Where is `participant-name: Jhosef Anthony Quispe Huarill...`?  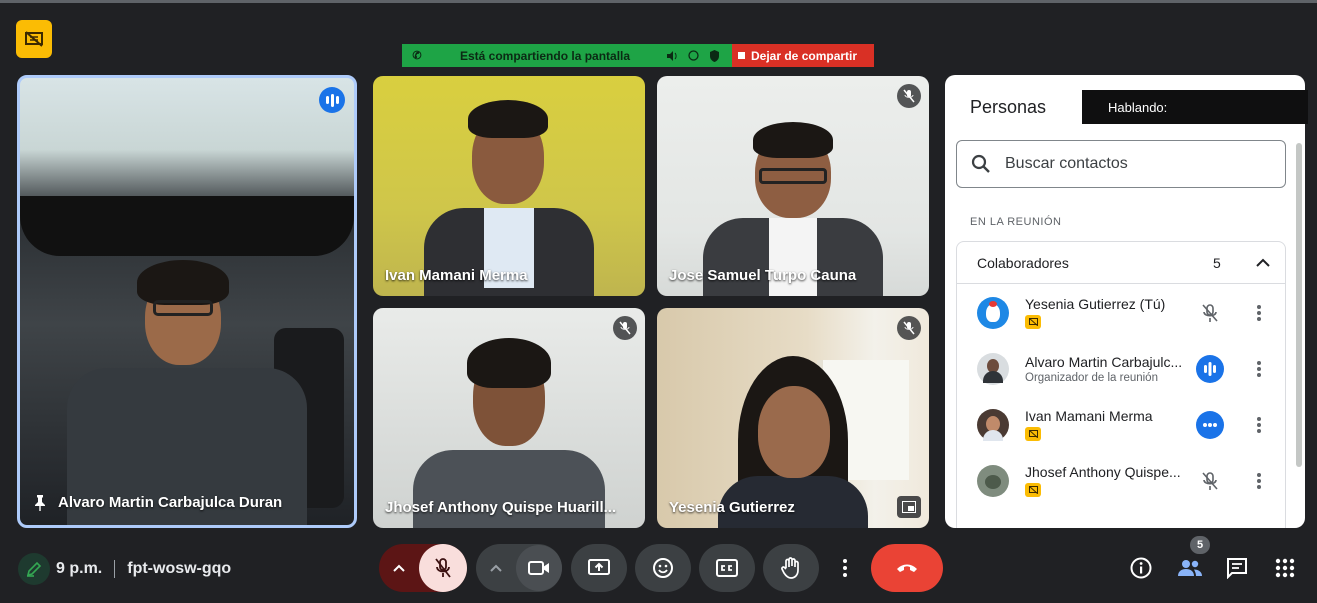 participant-name: Jhosef Anthony Quispe Huarill... is located at coordinates (501, 507).